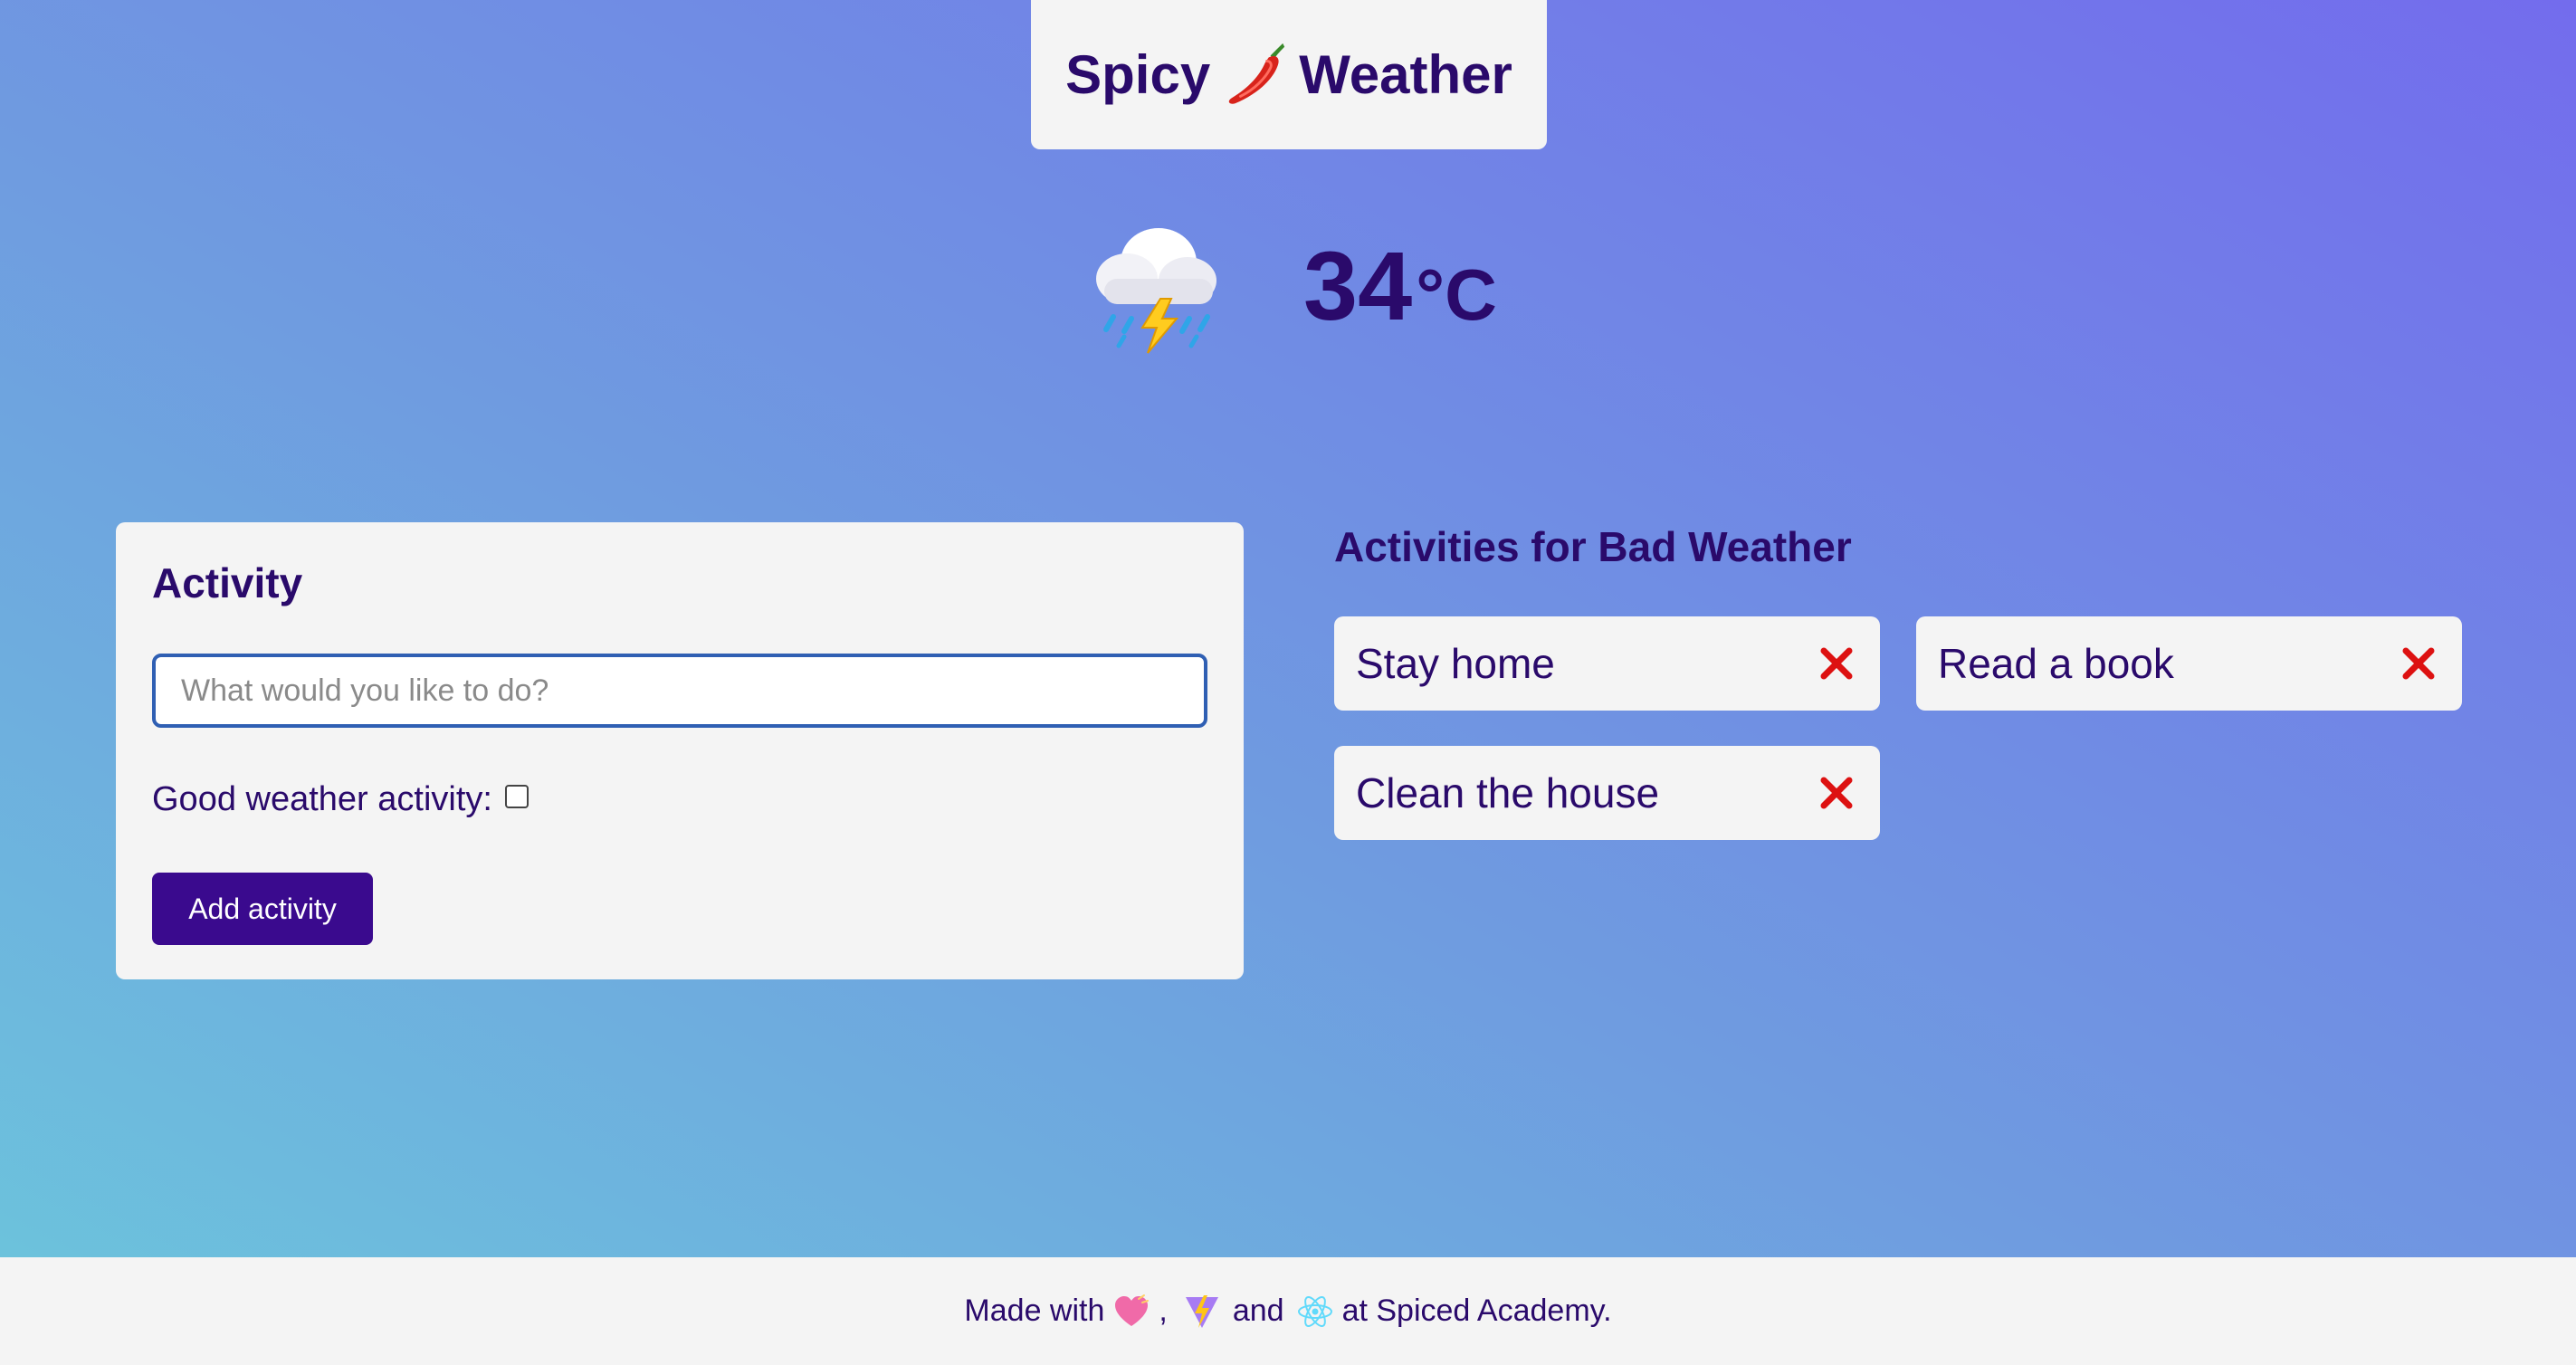  What do you see at coordinates (1289, 74) in the screenshot?
I see `app-header: Spicy Weather` at bounding box center [1289, 74].